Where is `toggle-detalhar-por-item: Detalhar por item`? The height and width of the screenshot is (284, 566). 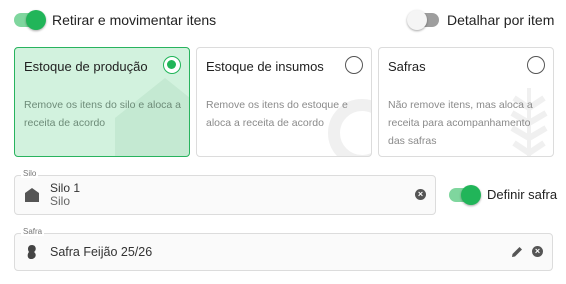 toggle-detalhar-por-item: Detalhar por item is located at coordinates (481, 20).